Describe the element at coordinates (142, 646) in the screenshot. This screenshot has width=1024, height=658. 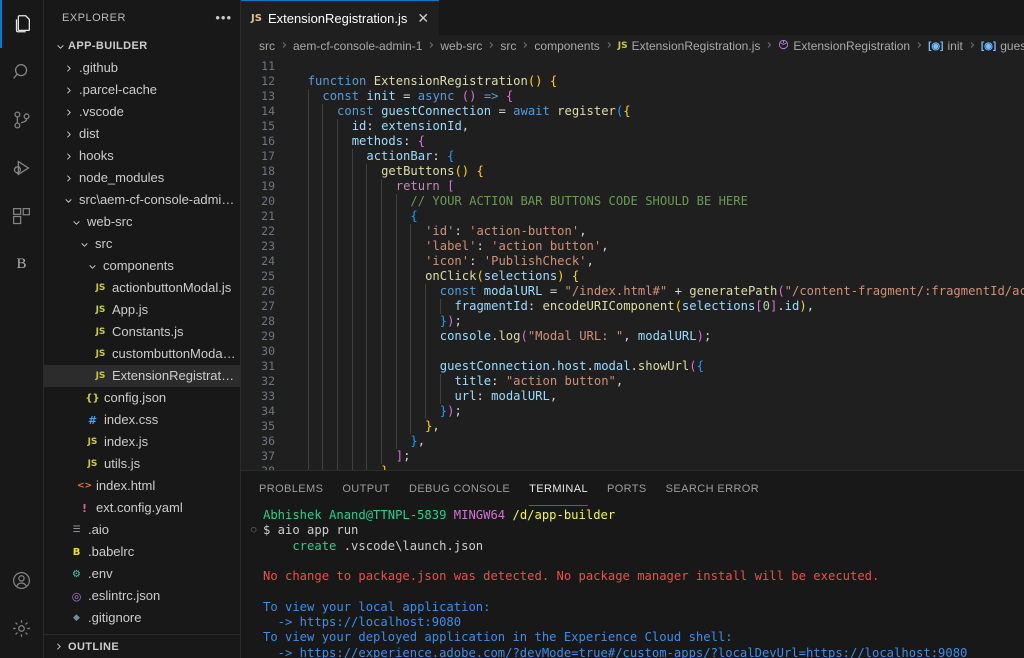
I see `outline-section-header: OUTLINE` at that location.